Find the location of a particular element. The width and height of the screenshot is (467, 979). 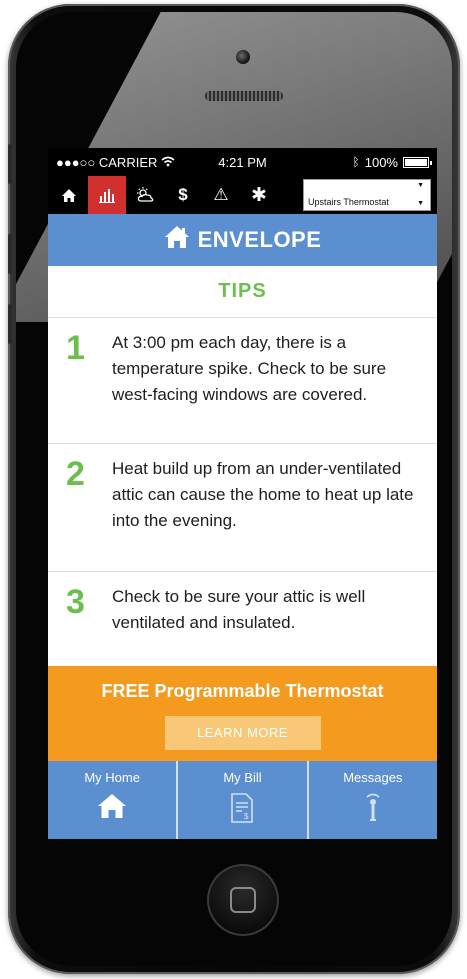

tip-number: 3 is located at coordinates (75, 602).